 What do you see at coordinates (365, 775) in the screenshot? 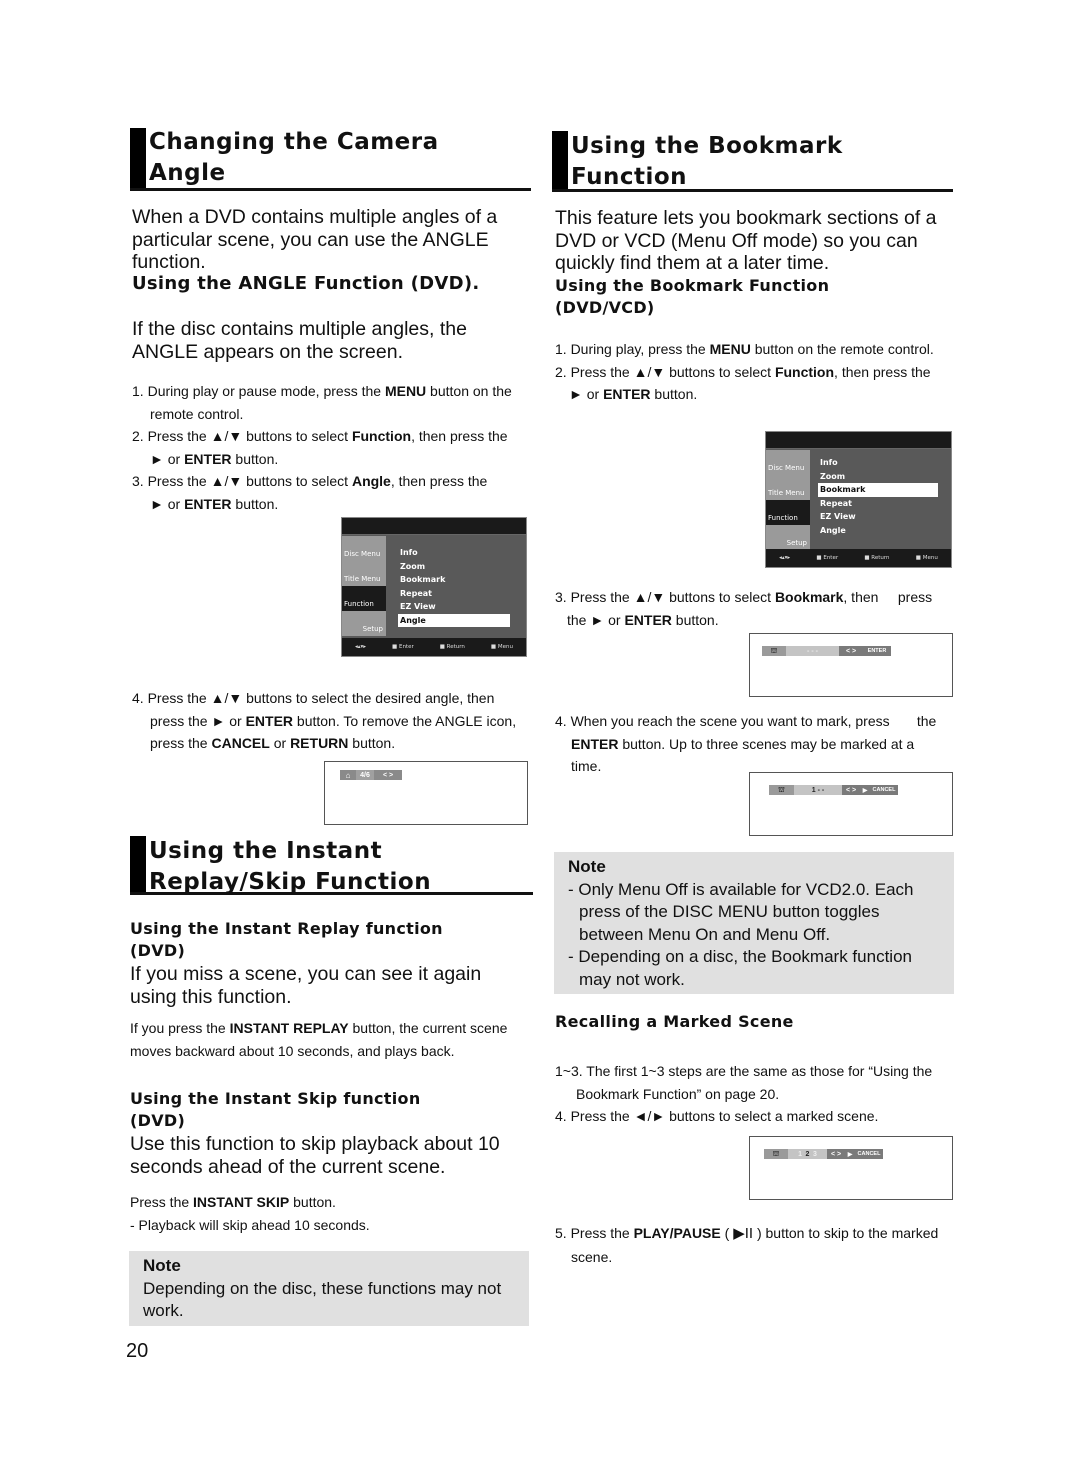
I see `angle-value: 4/6` at bounding box center [365, 775].